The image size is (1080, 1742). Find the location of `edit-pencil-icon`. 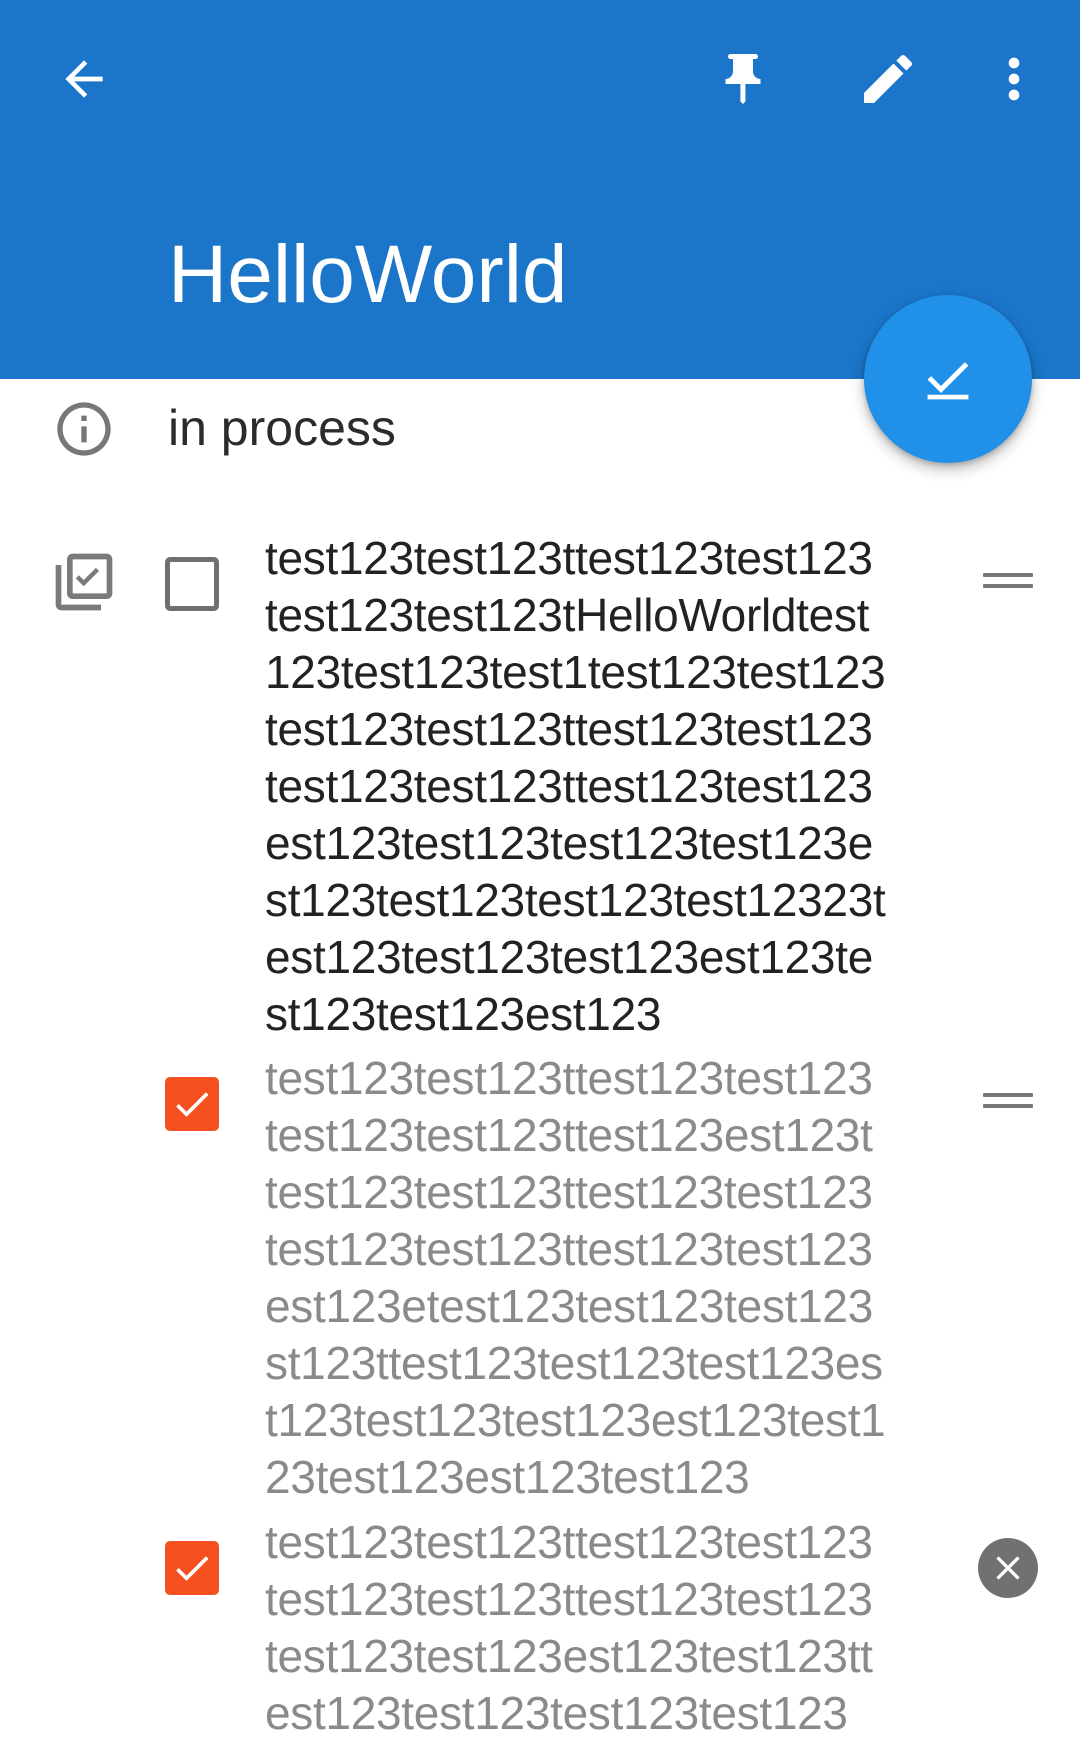

edit-pencil-icon is located at coordinates (888, 78).